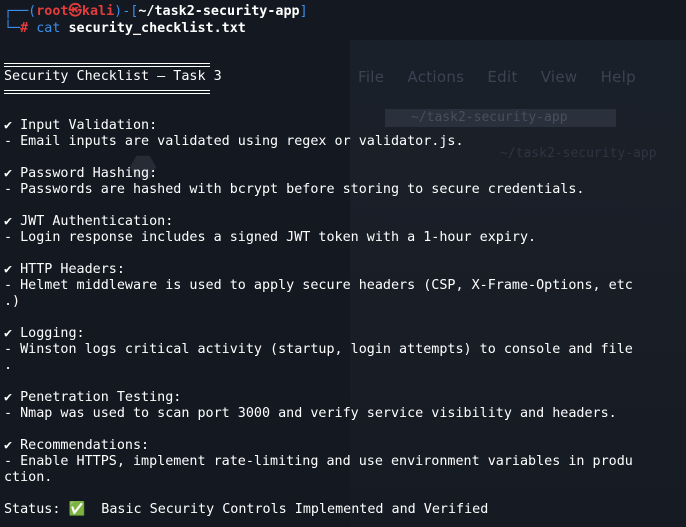 Image resolution: width=686 pixels, height=527 pixels. What do you see at coordinates (77, 445) in the screenshot?
I see `section-heading: ✔ Recommendations:` at bounding box center [77, 445].